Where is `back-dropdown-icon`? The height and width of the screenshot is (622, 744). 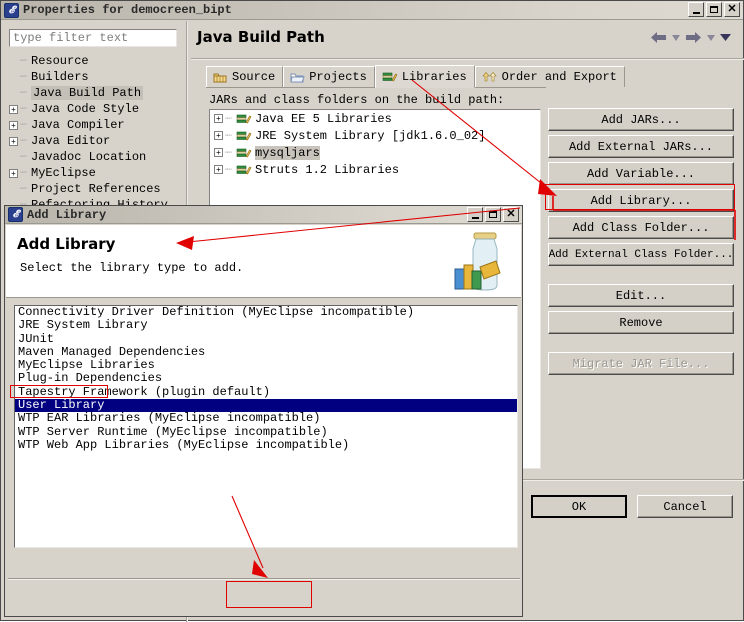 back-dropdown-icon is located at coordinates (676, 37).